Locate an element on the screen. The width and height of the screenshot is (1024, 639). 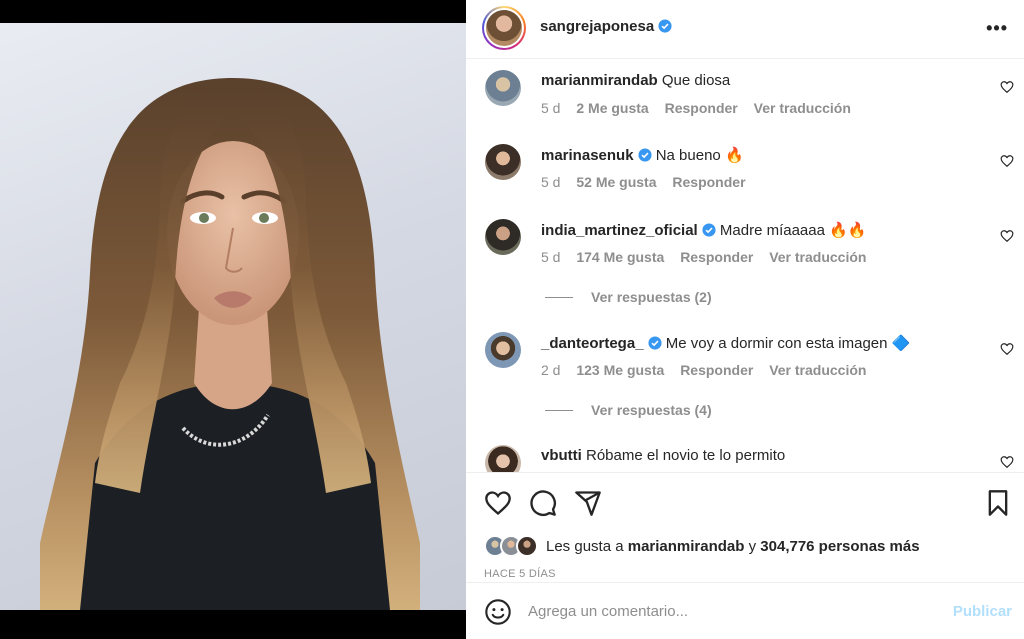
comment-text: Que diosa is located at coordinates (696, 80).